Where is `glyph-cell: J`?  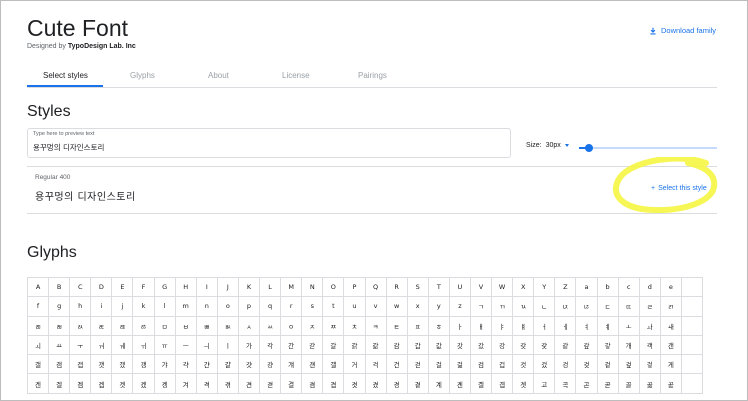
glyph-cell: J is located at coordinates (228, 288).